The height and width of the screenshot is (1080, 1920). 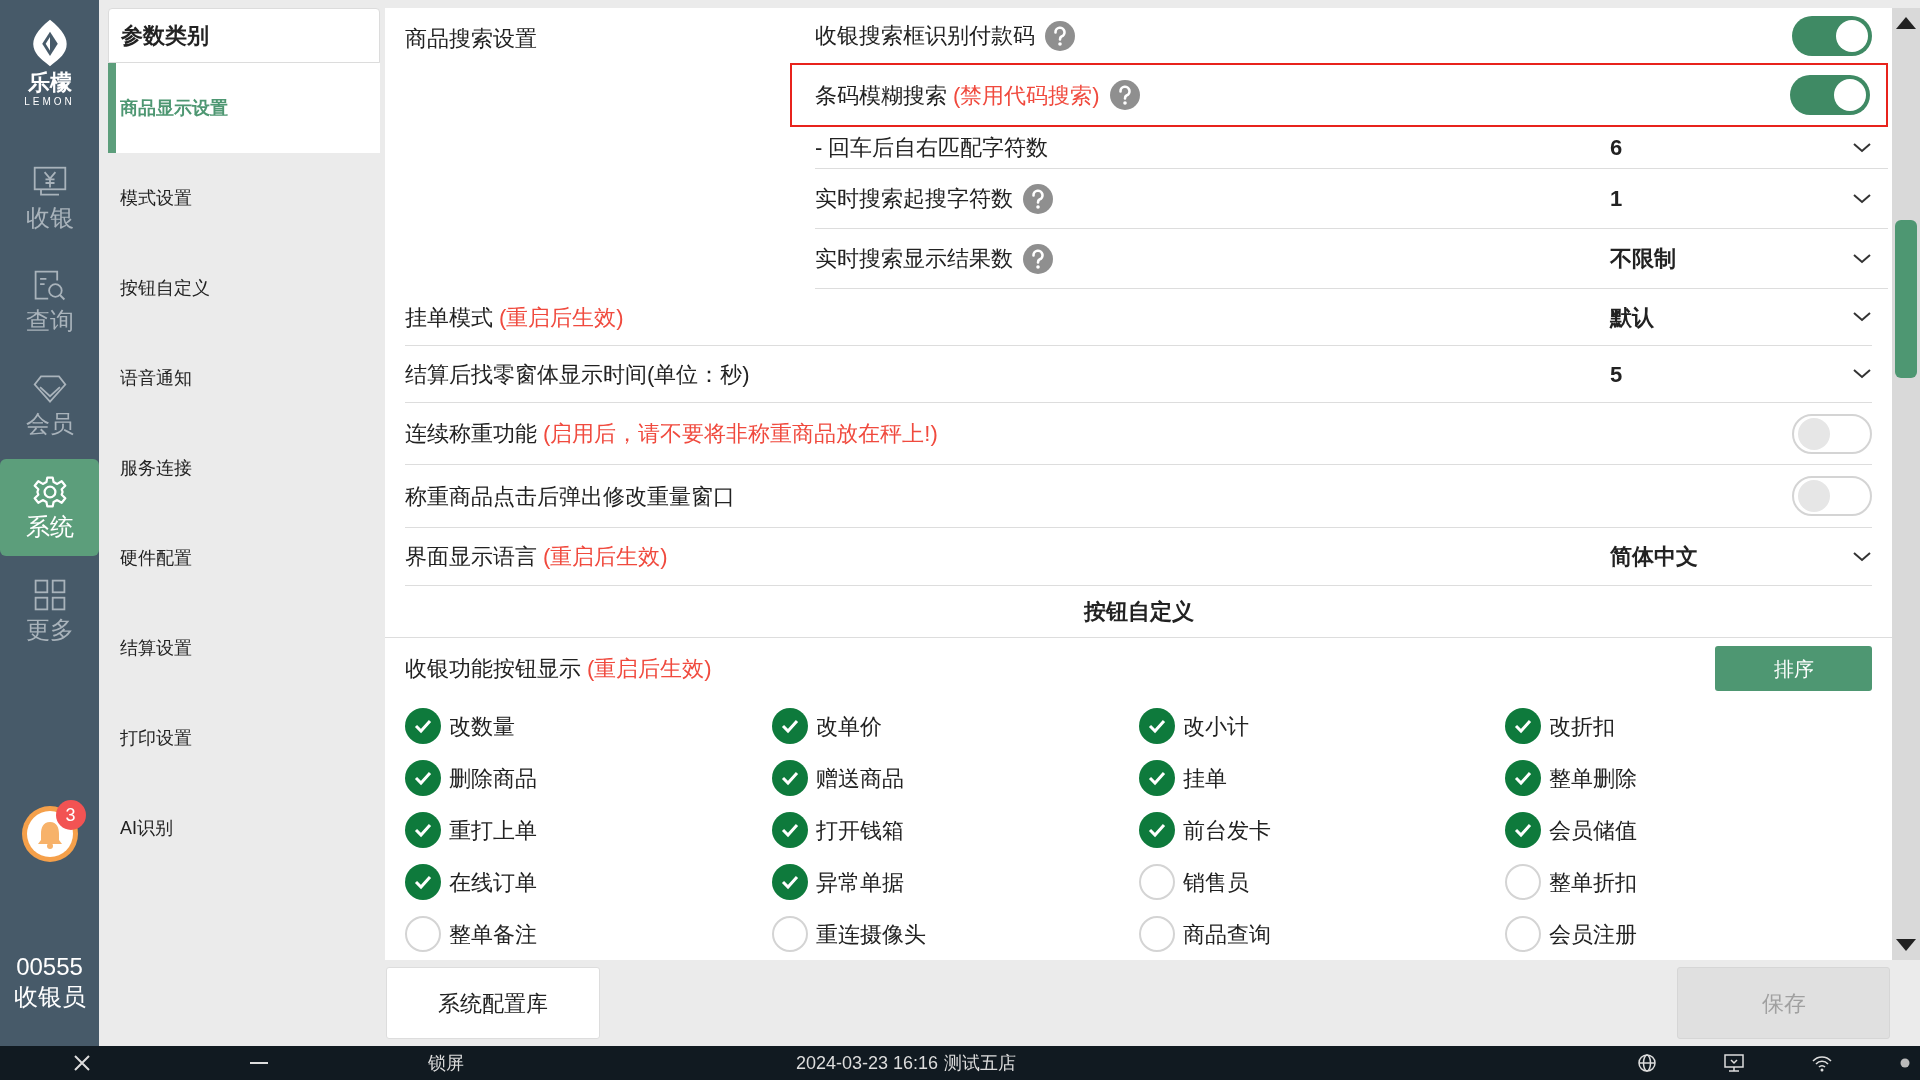 What do you see at coordinates (1593, 778) in the screenshot?
I see `checkbox-label: 整单删除` at bounding box center [1593, 778].